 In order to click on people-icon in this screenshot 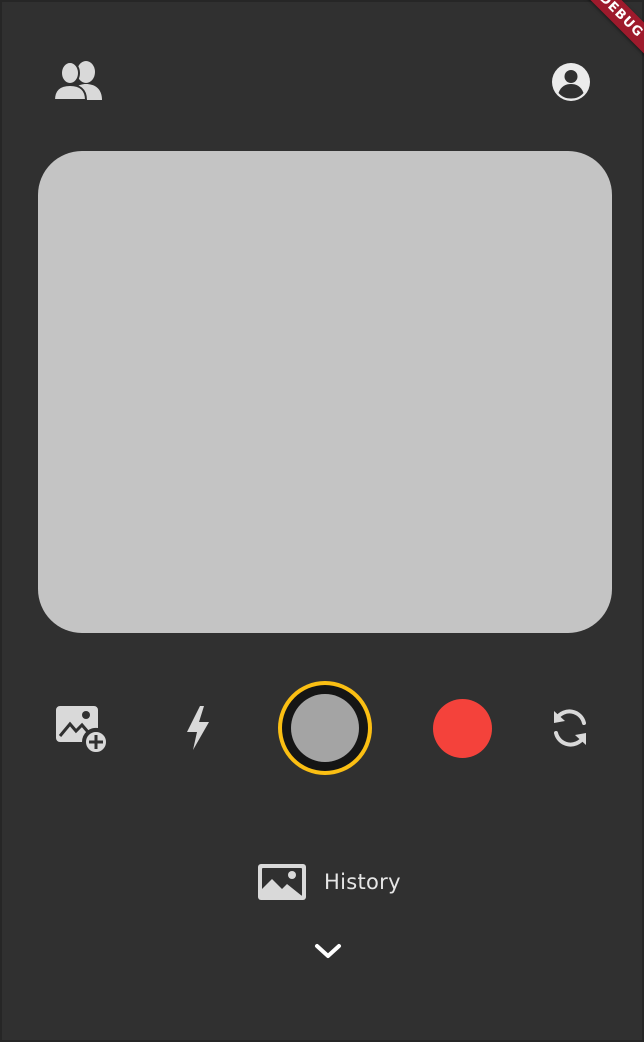, I will do `click(77, 81)`.